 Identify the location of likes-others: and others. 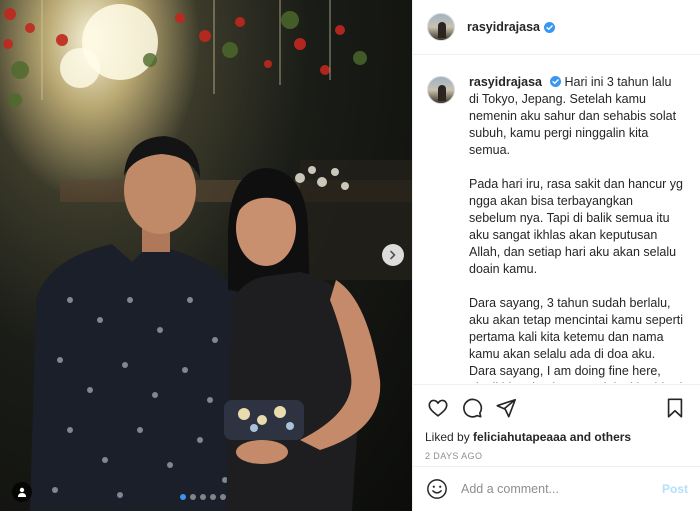
(600, 437).